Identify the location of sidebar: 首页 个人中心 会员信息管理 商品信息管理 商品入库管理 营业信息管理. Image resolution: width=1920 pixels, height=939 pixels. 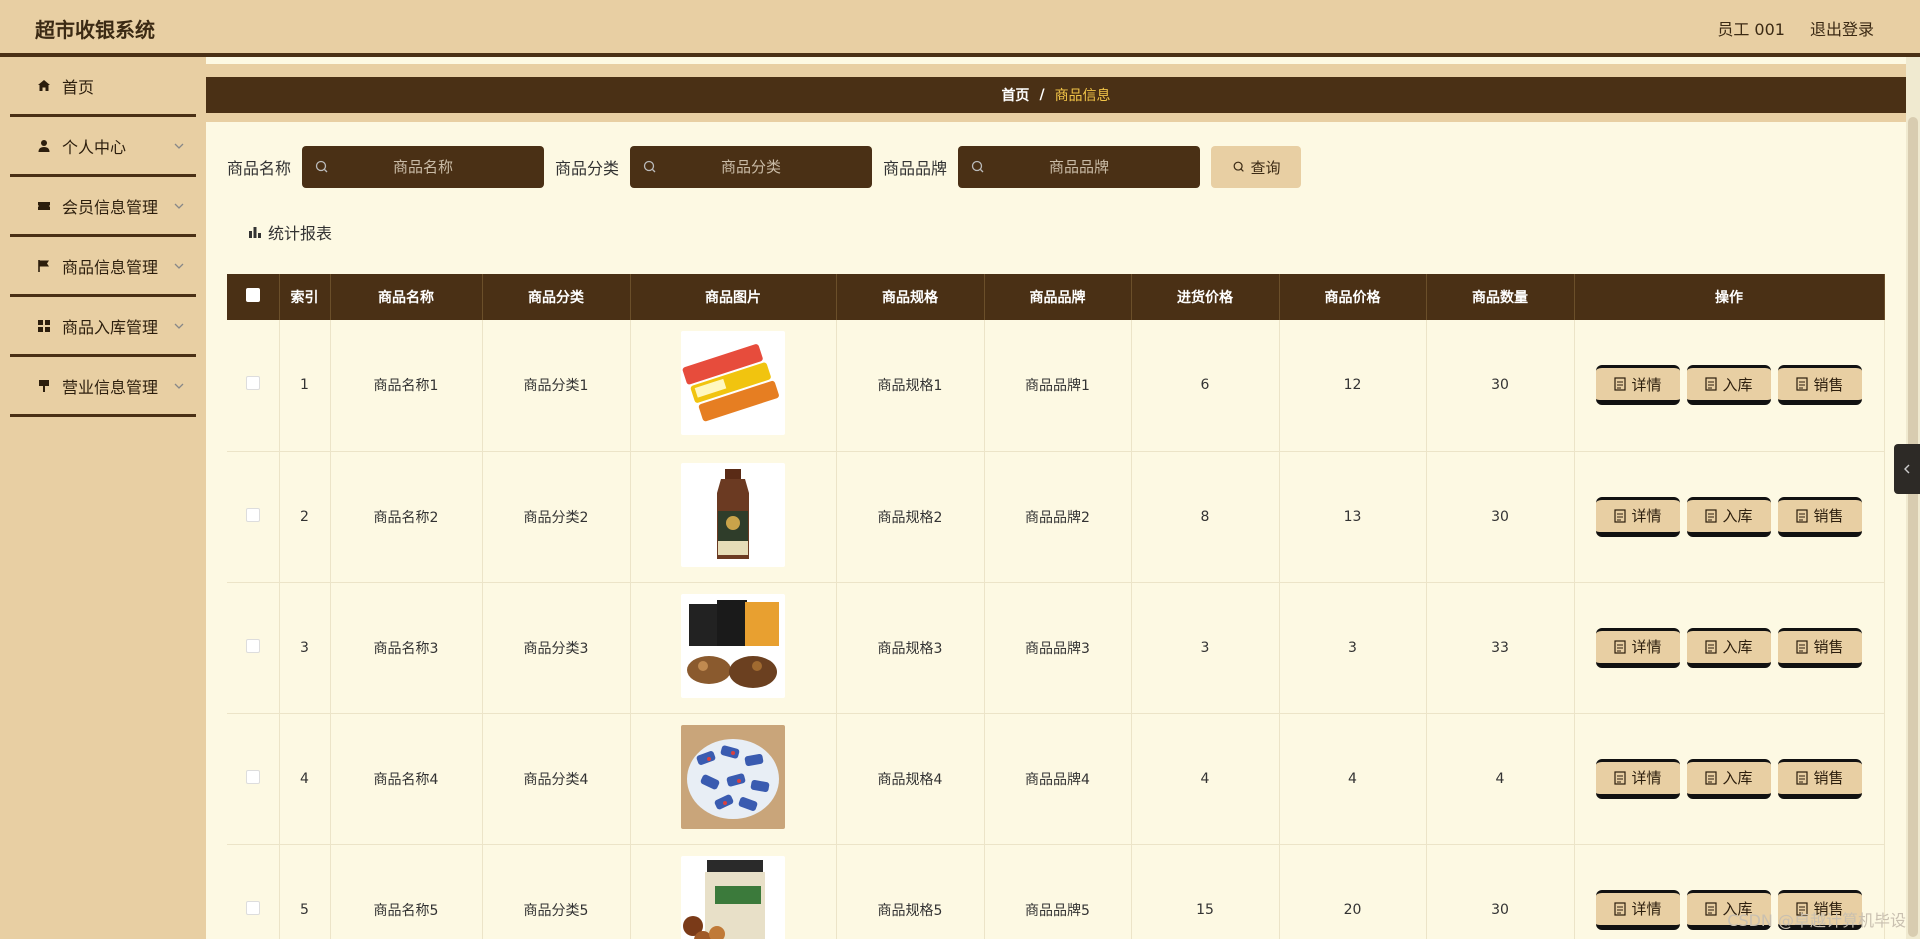
(103, 498).